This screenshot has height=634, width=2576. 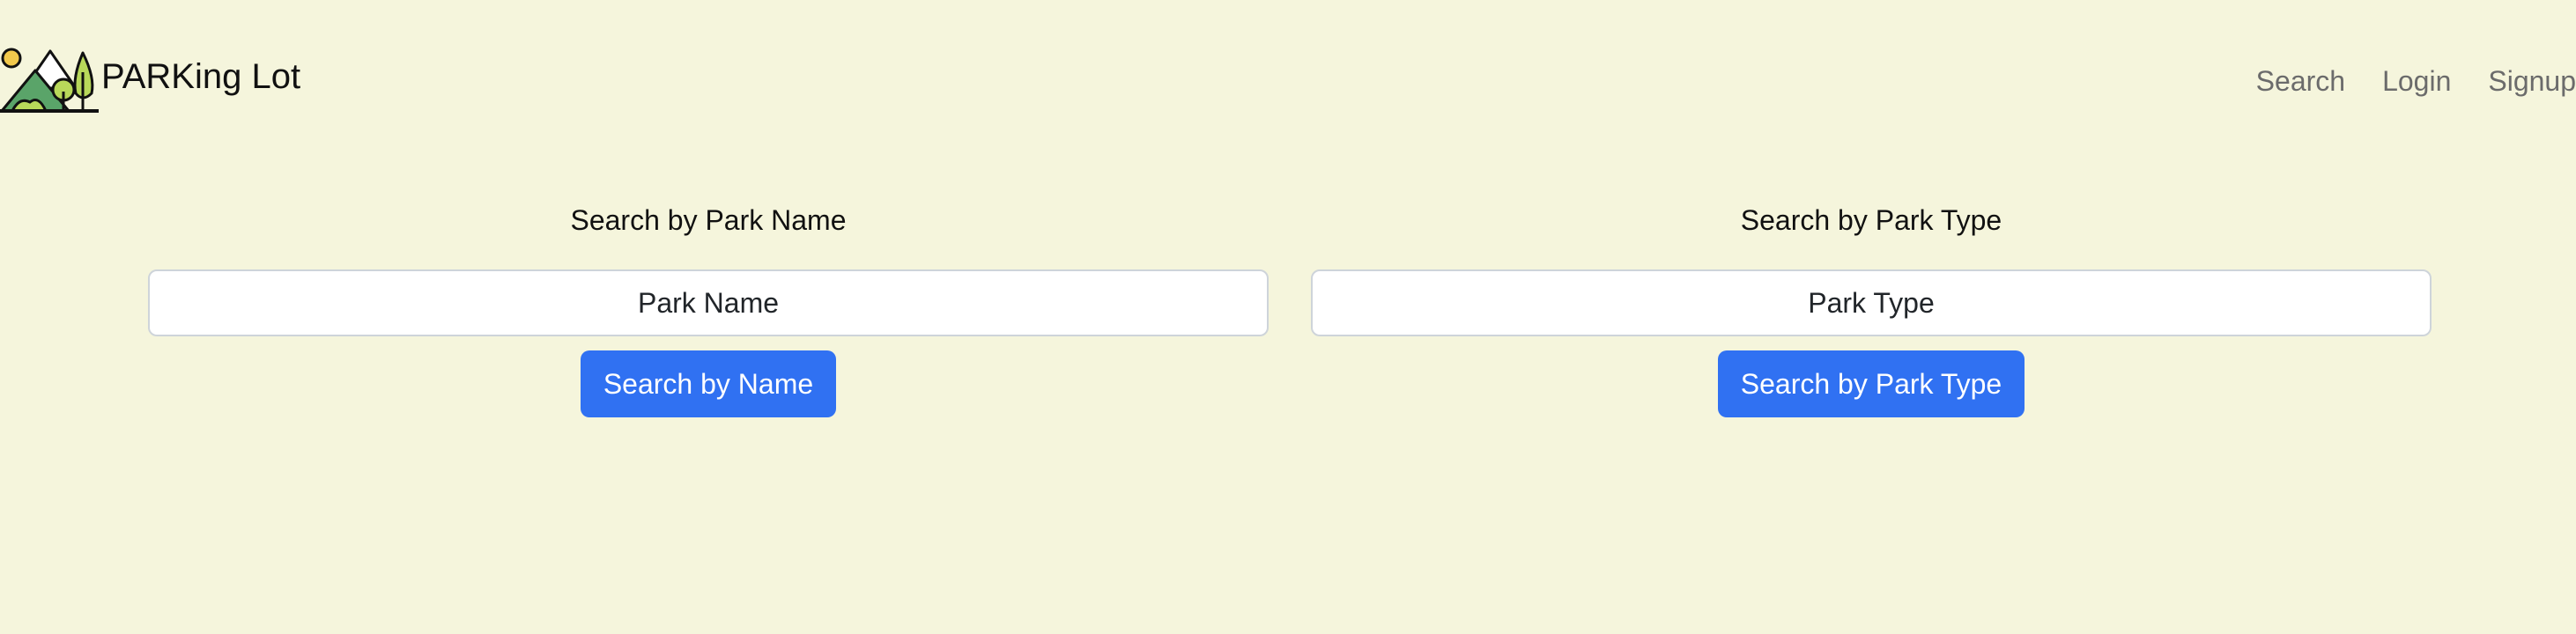 I want to click on park-name-input, so click(x=709, y=302).